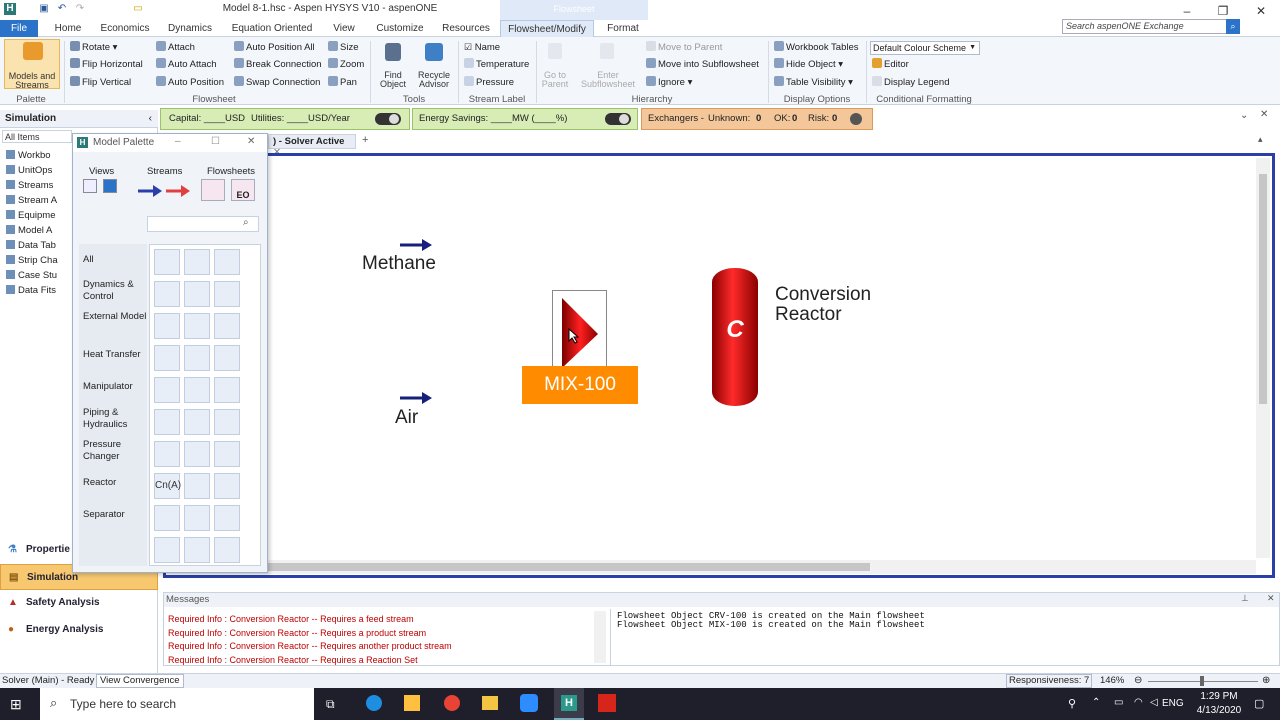 Image resolution: width=1280 pixels, height=720 pixels. Describe the element at coordinates (399, 264) in the screenshot. I see `methane-label: Methane` at that location.